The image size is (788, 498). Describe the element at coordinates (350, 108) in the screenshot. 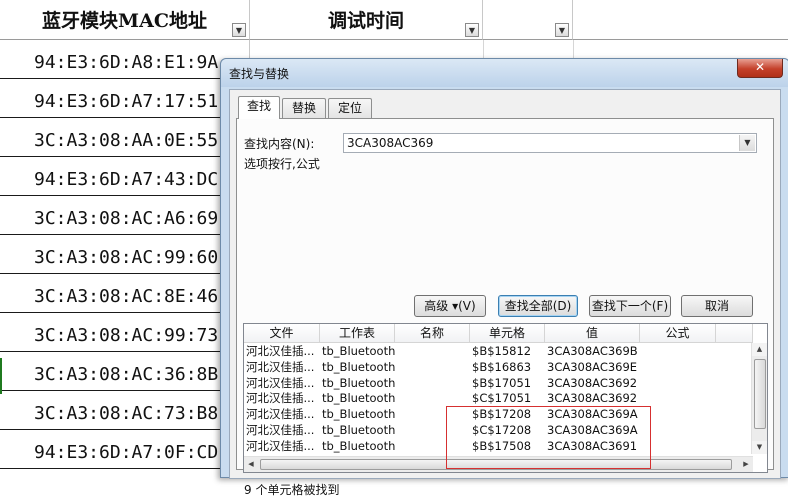

I see `tab-goto: 定位` at that location.